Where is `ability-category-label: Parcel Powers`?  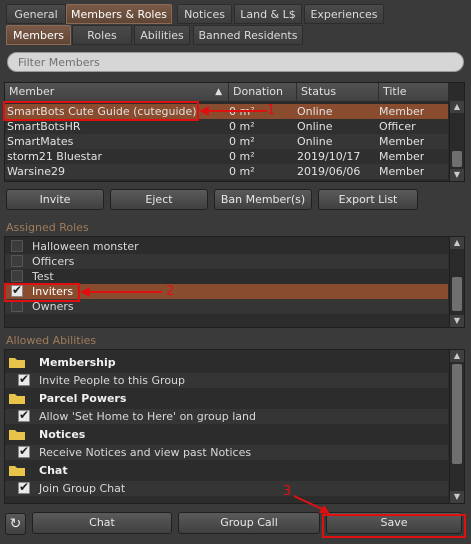 ability-category-label: Parcel Powers is located at coordinates (83, 398).